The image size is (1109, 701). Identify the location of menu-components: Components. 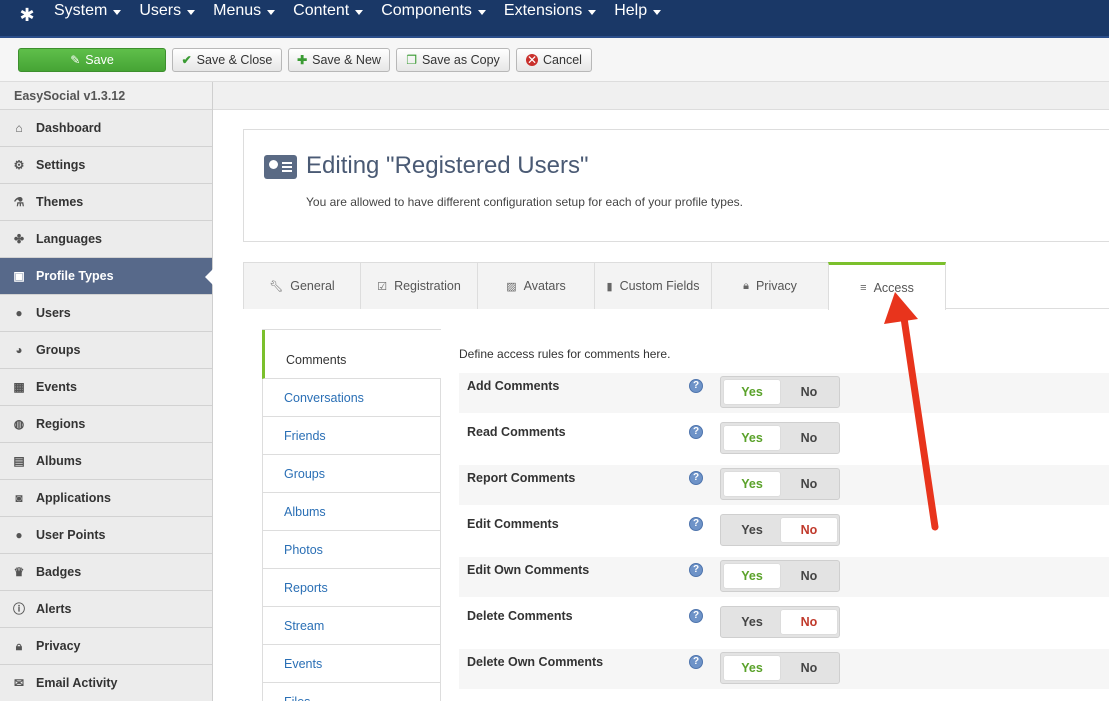
(433, 11).